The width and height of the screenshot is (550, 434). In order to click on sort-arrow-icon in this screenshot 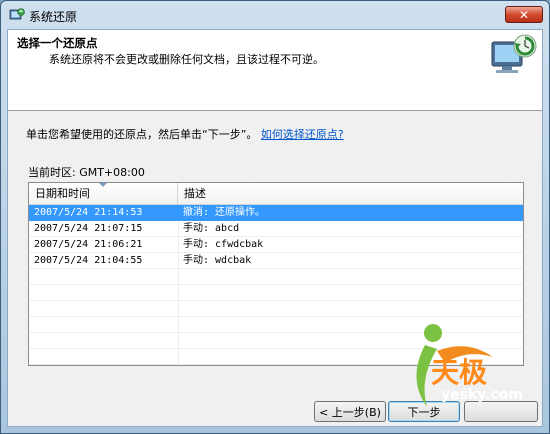, I will do `click(103, 185)`.